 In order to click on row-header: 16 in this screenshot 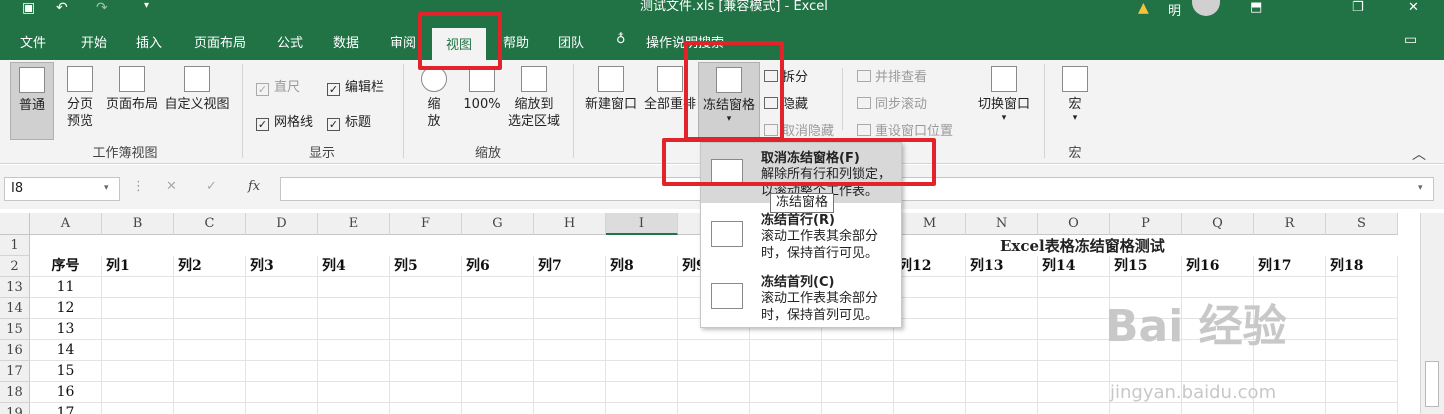, I will do `click(15, 350)`.